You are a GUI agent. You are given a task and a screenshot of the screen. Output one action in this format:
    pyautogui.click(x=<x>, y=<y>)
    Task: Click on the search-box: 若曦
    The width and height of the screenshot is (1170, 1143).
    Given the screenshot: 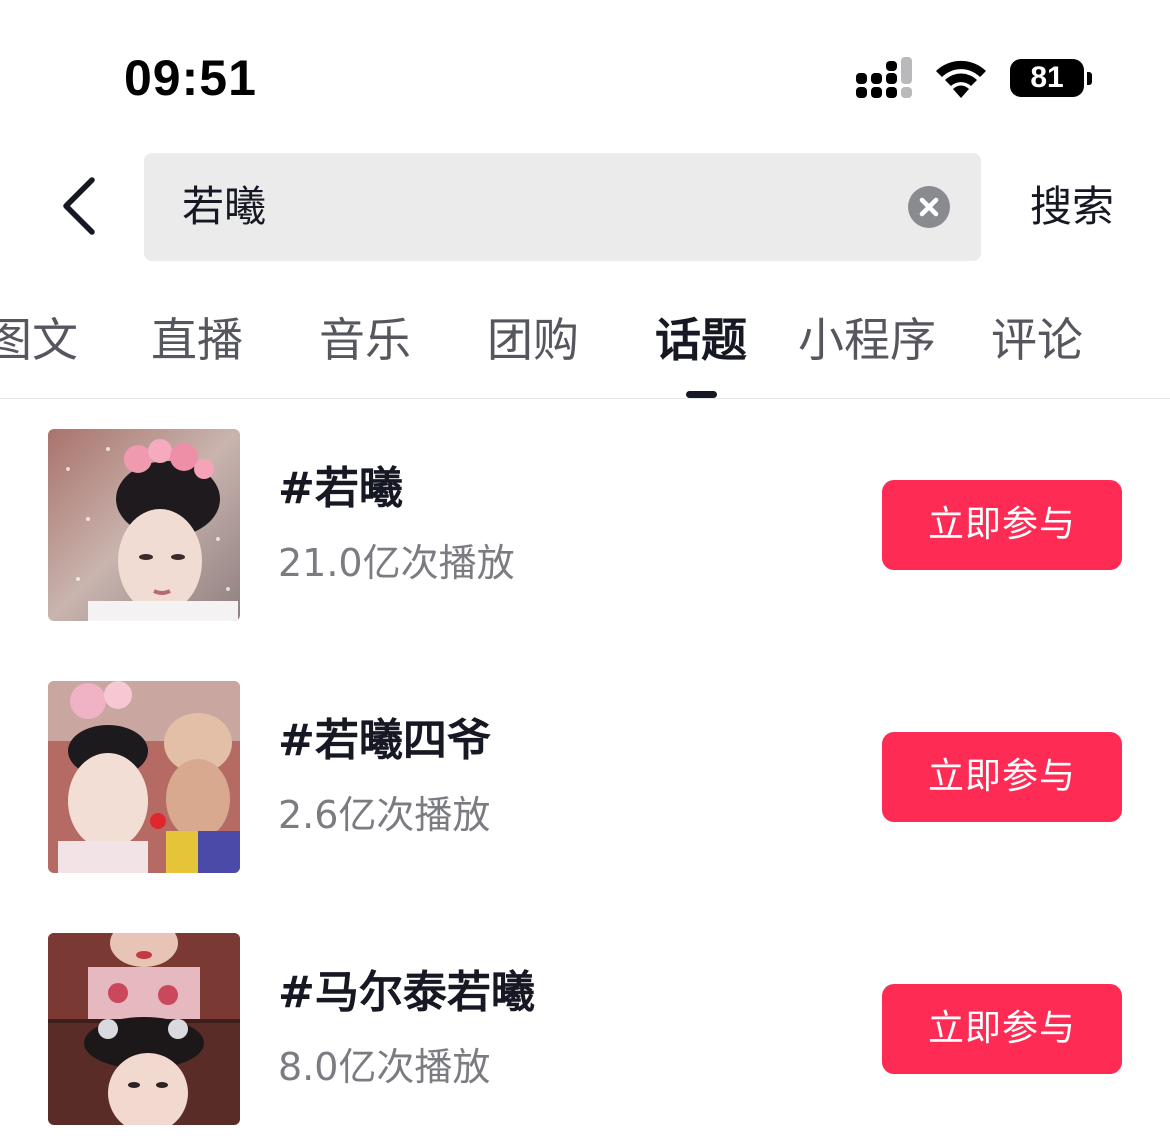 What is the action you would take?
    pyautogui.click(x=562, y=207)
    